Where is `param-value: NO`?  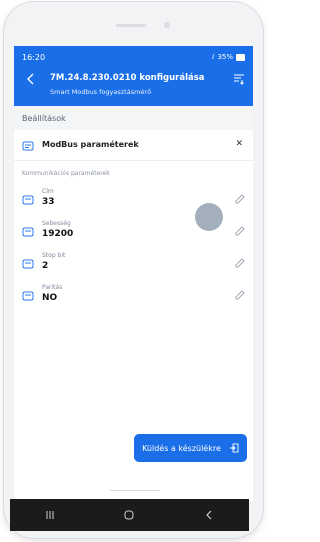 param-value: NO is located at coordinates (50, 298).